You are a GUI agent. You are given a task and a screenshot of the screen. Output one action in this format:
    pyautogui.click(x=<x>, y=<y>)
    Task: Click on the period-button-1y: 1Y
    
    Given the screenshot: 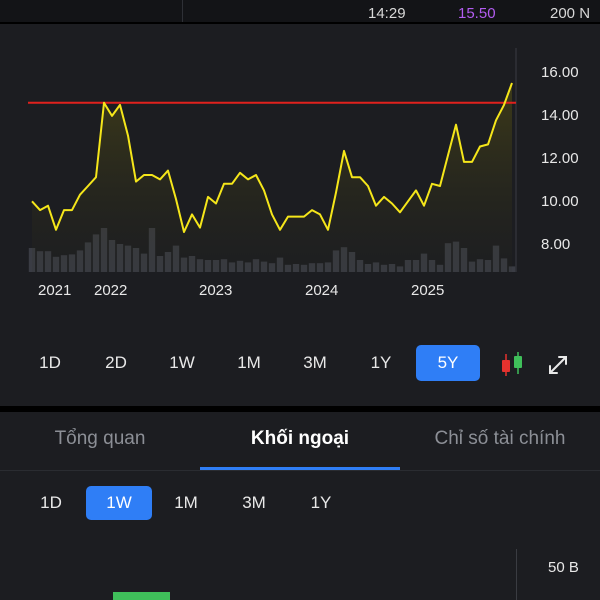 What is the action you would take?
    pyautogui.click(x=321, y=503)
    